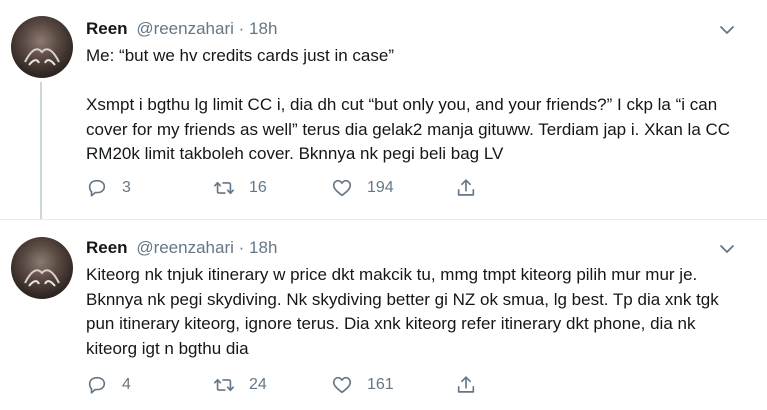  Describe the element at coordinates (108, 385) in the screenshot. I see `reply-button: 4` at that location.